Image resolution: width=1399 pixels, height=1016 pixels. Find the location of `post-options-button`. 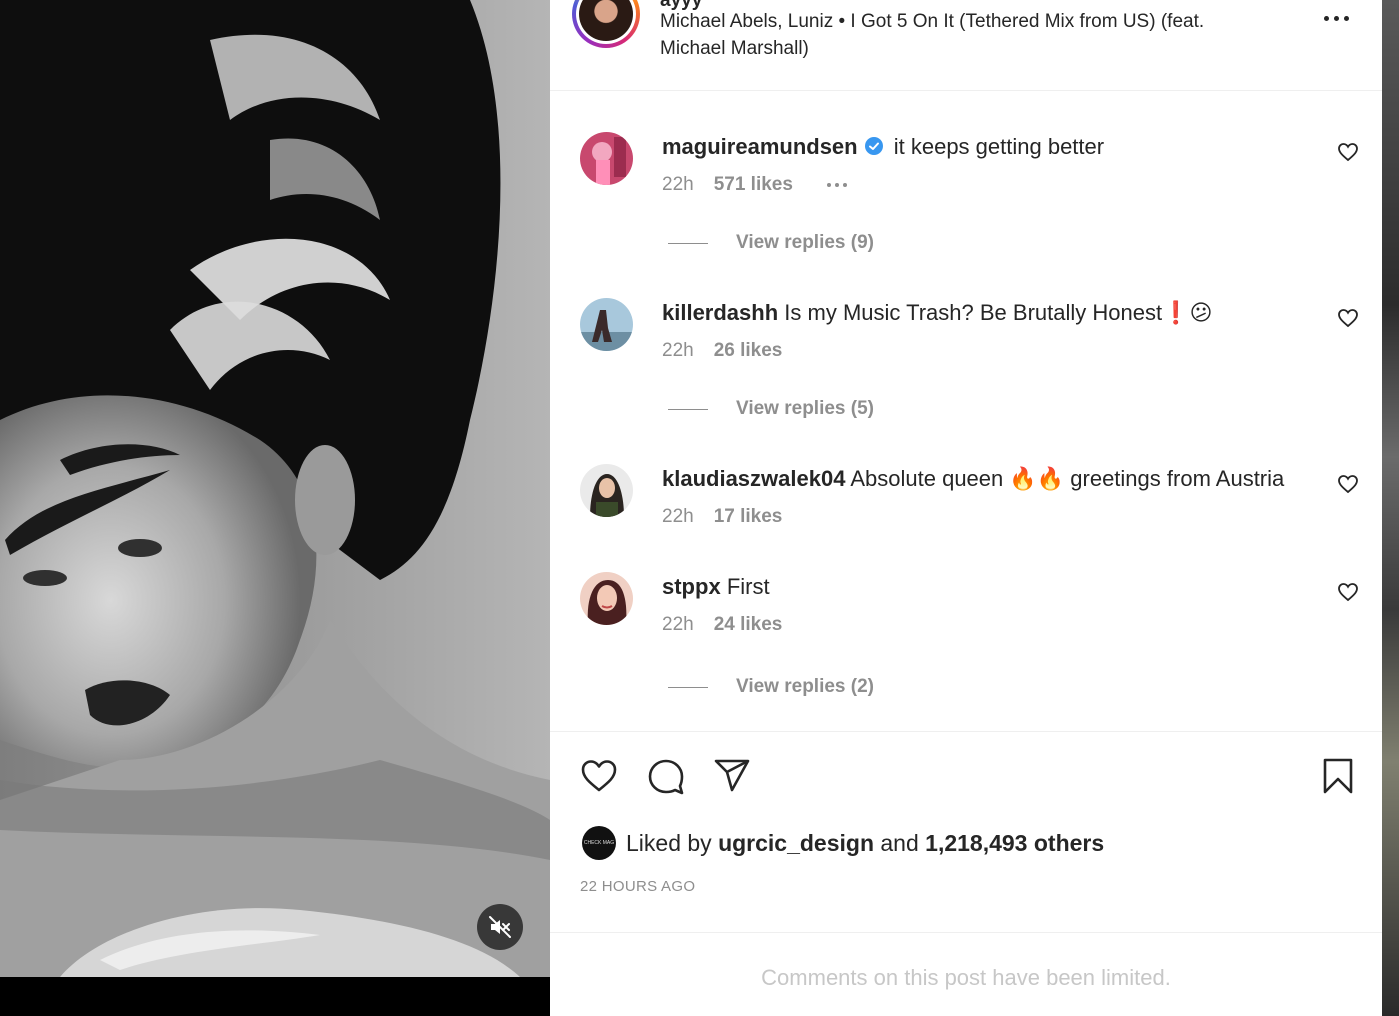

post-options-button is located at coordinates (1336, 18).